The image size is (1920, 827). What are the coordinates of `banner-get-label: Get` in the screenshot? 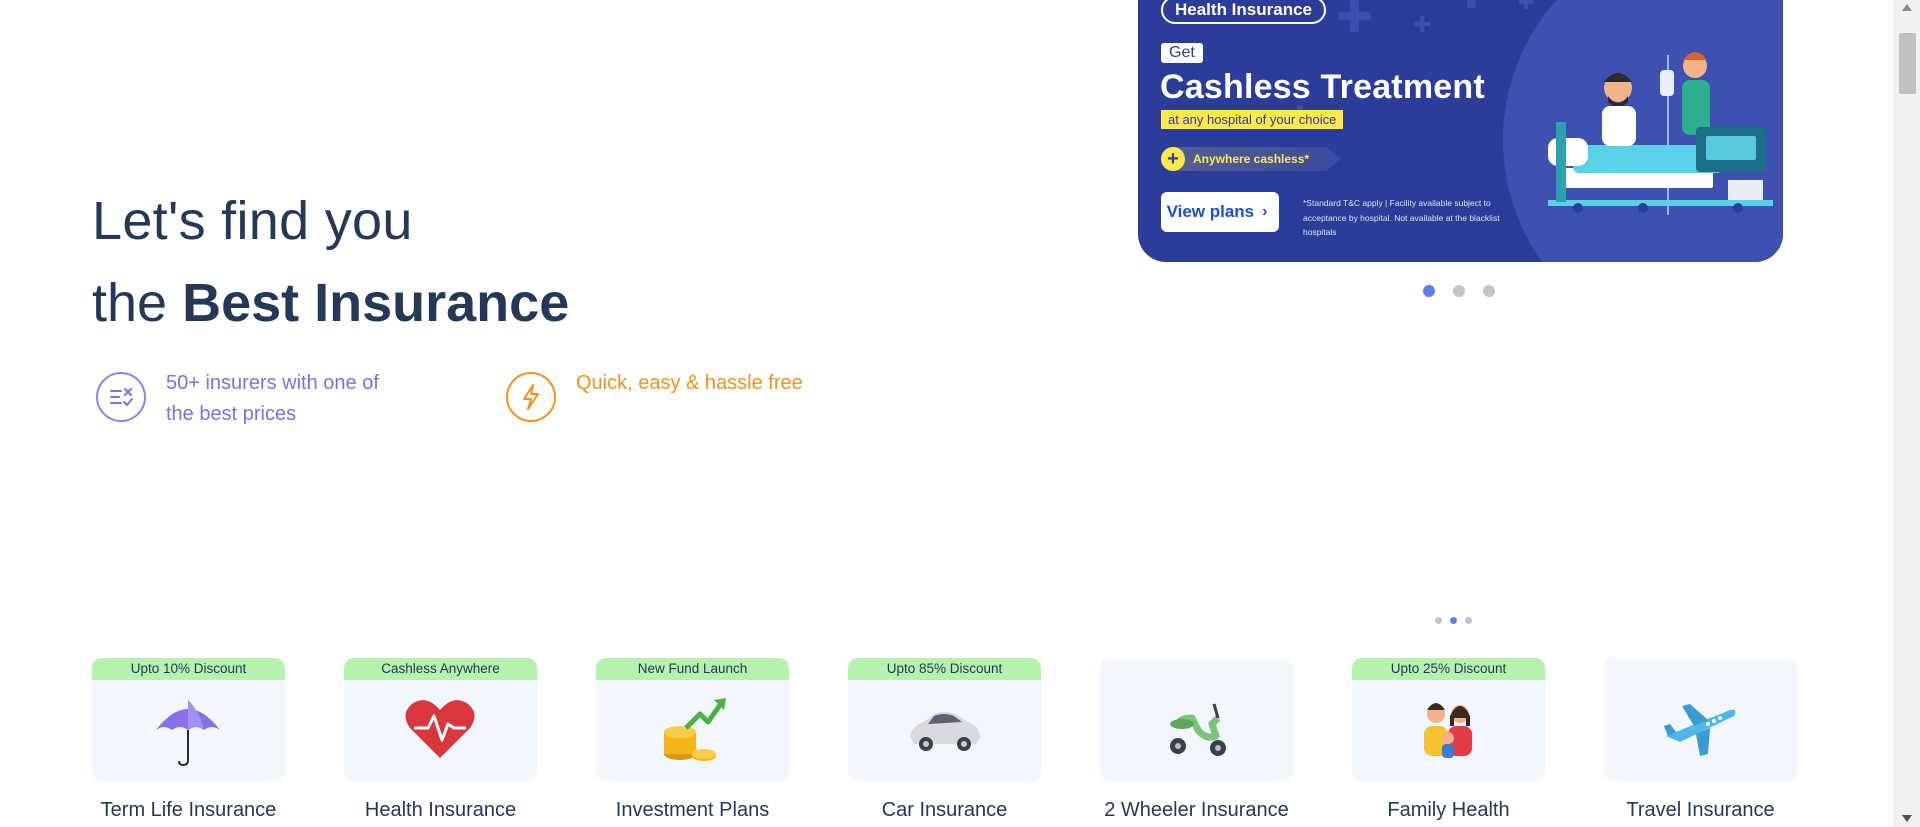 It's located at (1182, 53).